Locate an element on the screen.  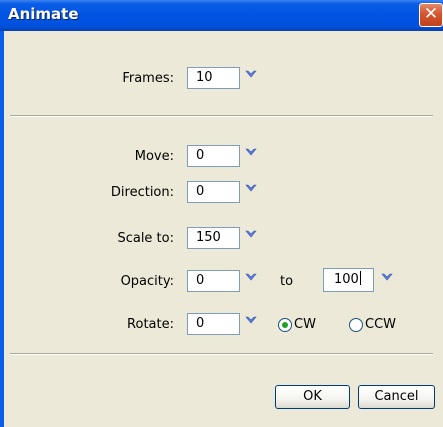
close-icon: ✕ is located at coordinates (431, 14).